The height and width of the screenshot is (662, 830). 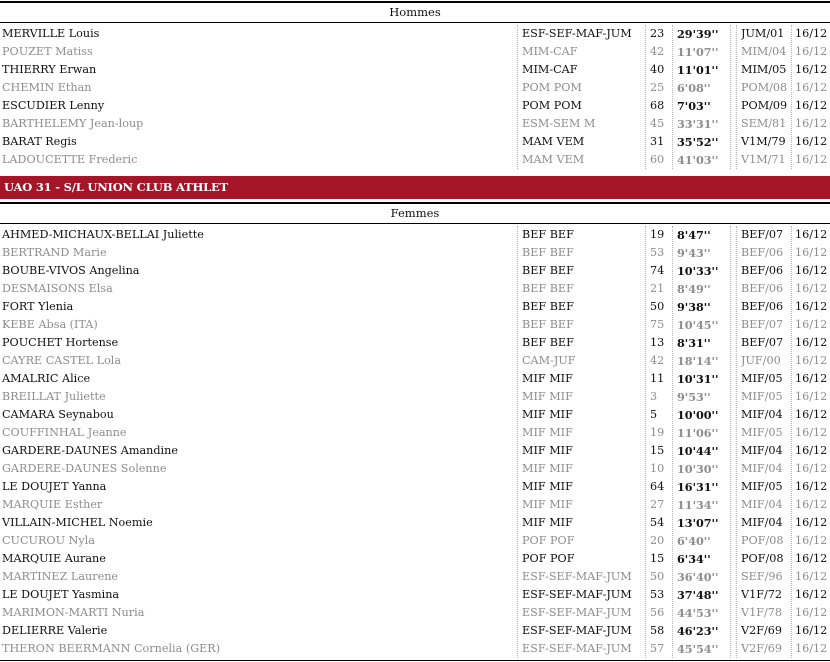 I want to click on time: 36'40'', so click(x=698, y=577).